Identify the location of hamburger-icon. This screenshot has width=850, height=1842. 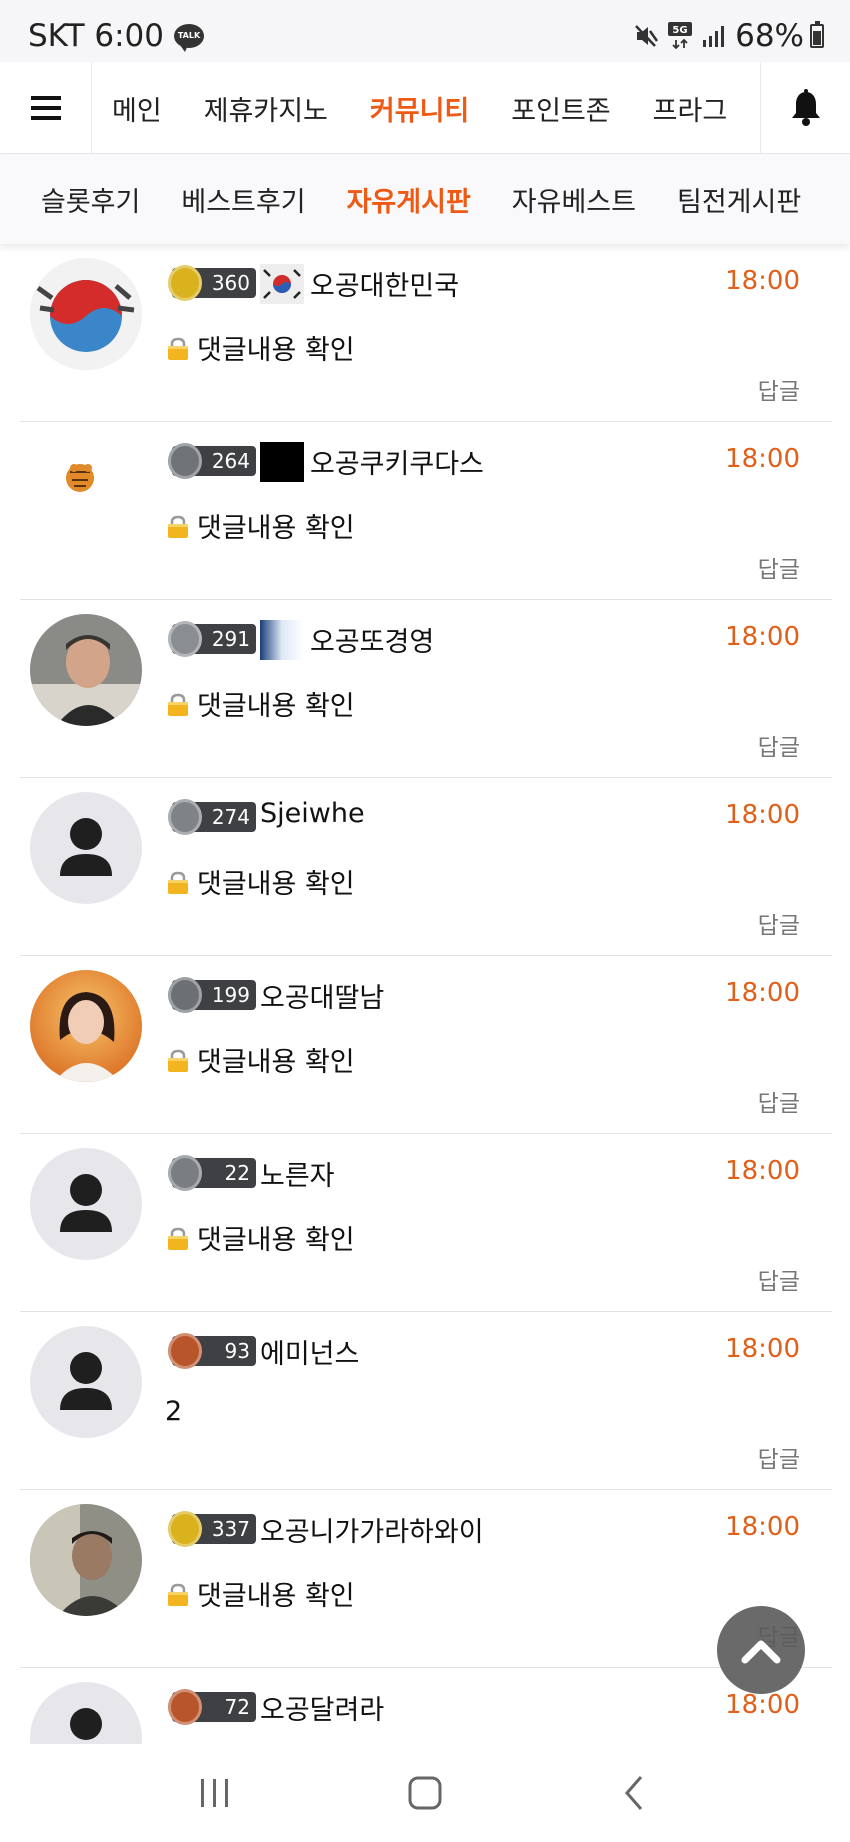
(46, 108).